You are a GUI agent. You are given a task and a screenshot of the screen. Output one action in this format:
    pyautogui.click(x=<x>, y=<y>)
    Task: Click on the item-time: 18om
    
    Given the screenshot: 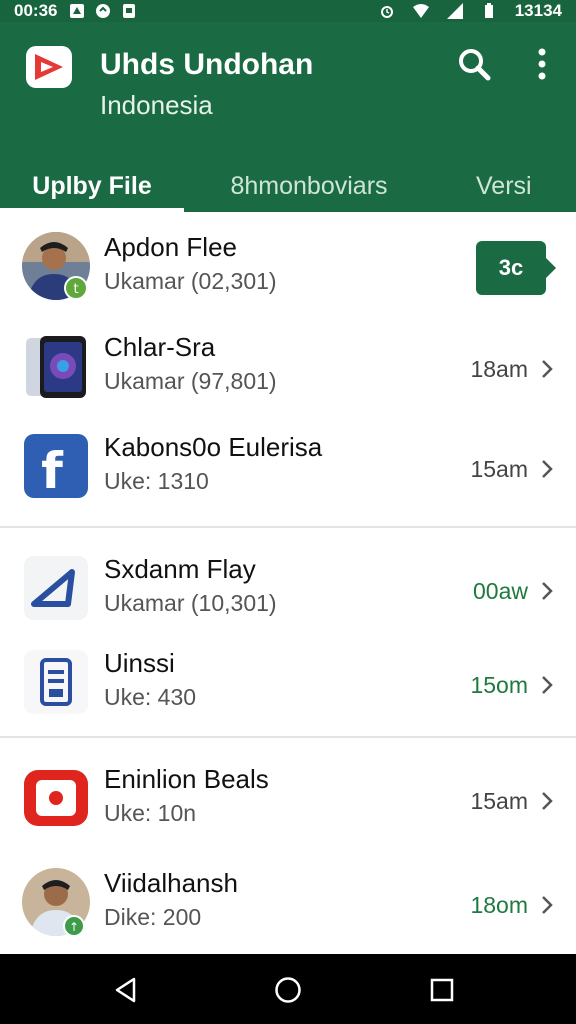 What is the action you would take?
    pyautogui.click(x=499, y=905)
    